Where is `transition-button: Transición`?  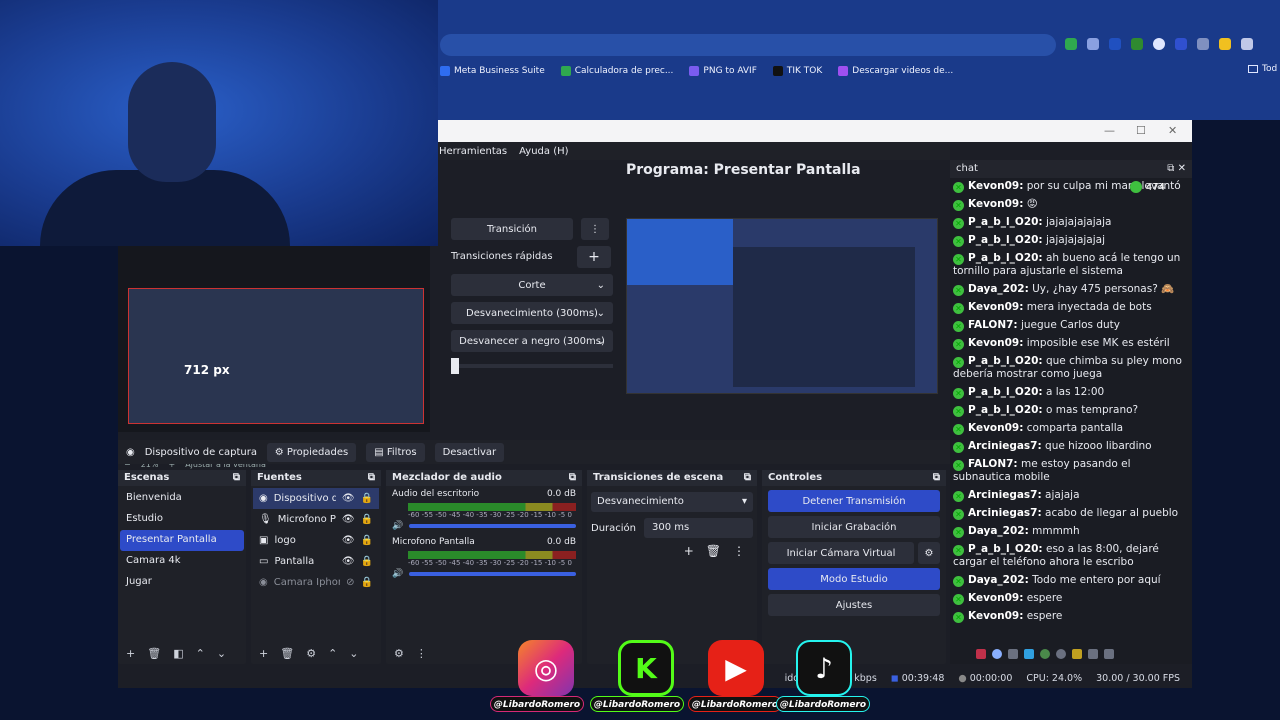 transition-button: Transición is located at coordinates (512, 229).